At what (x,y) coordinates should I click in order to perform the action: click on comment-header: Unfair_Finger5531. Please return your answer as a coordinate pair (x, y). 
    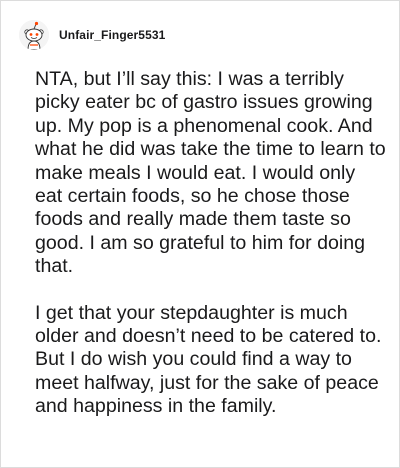
    Looking at the image, I should click on (92, 35).